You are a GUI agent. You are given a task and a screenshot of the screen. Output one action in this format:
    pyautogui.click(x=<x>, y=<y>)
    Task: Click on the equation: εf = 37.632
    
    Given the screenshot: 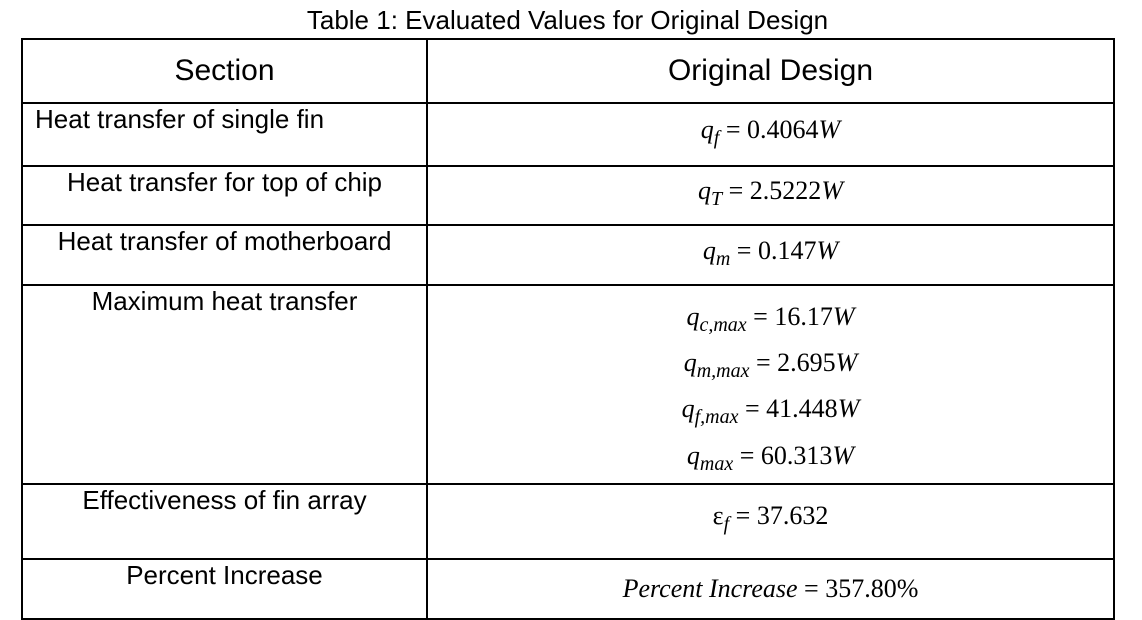 What is the action you would take?
    pyautogui.click(x=770, y=517)
    